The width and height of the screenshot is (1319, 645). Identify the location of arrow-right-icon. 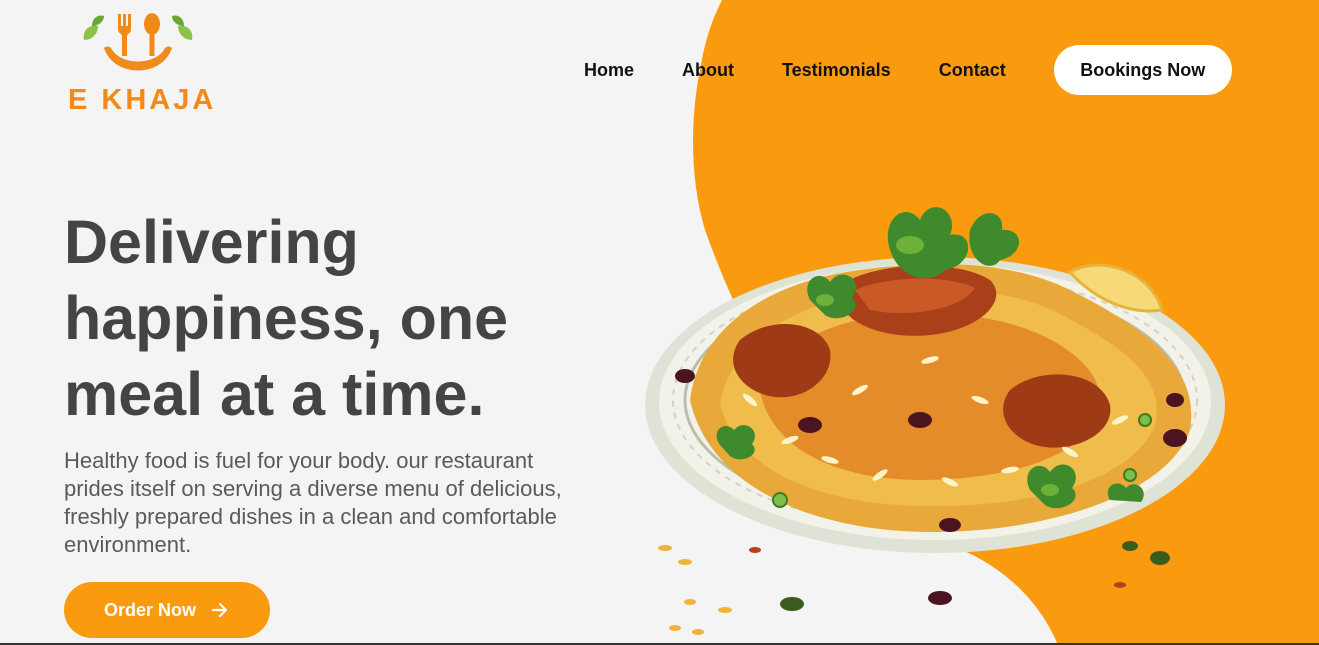
(220, 610).